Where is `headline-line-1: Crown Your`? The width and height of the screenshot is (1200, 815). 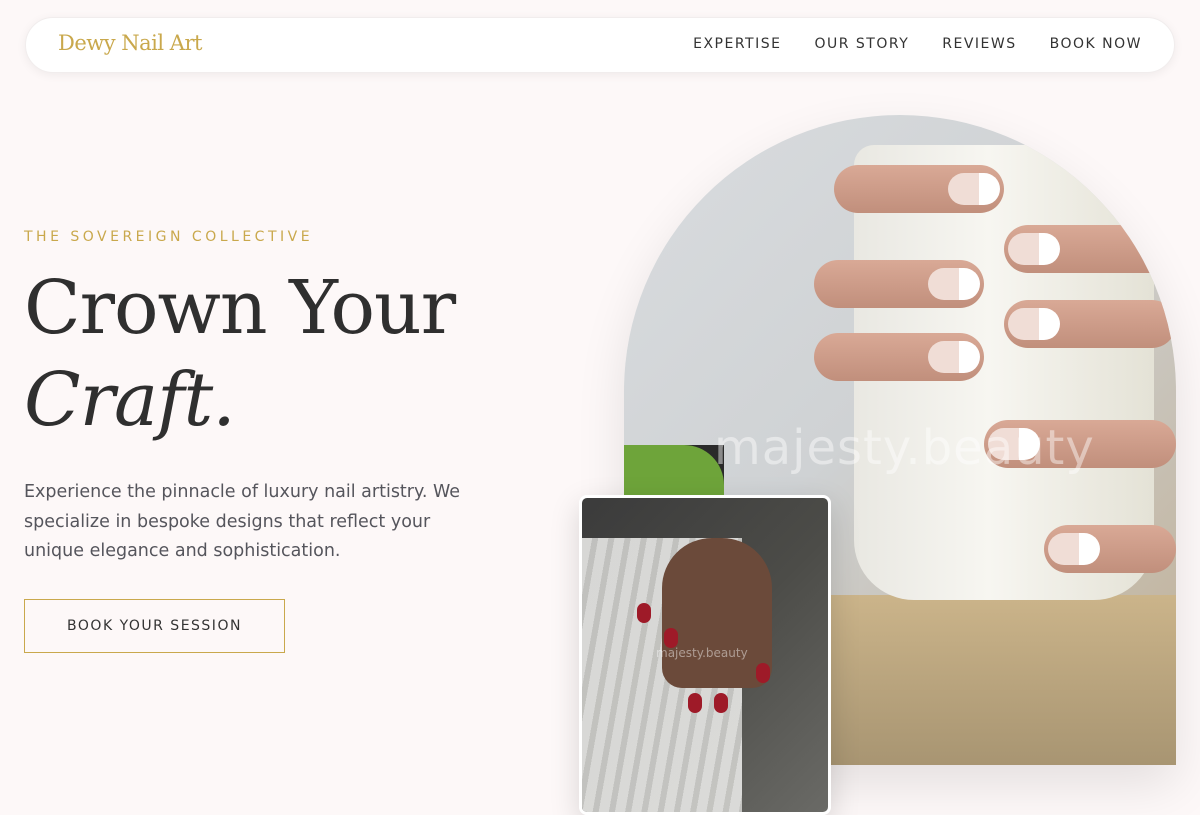 headline-line-1: Crown Your is located at coordinates (240, 308).